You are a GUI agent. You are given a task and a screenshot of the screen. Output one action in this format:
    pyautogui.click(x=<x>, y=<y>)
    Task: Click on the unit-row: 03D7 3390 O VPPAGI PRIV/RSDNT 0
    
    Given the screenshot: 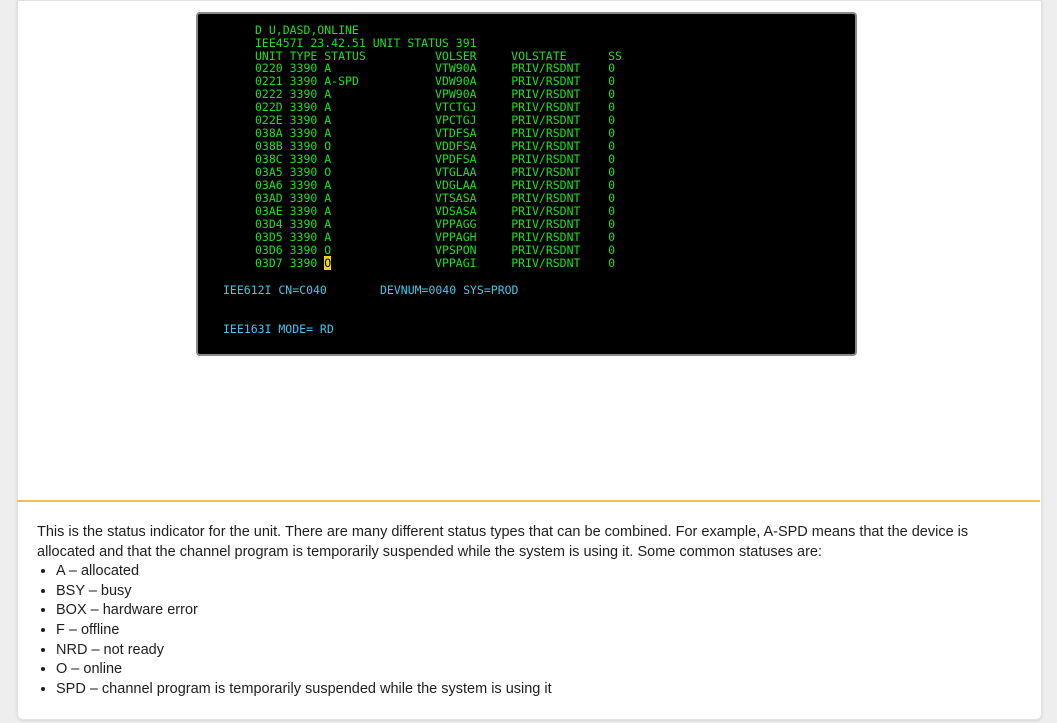 What is the action you would take?
    pyautogui.click(x=435, y=263)
    